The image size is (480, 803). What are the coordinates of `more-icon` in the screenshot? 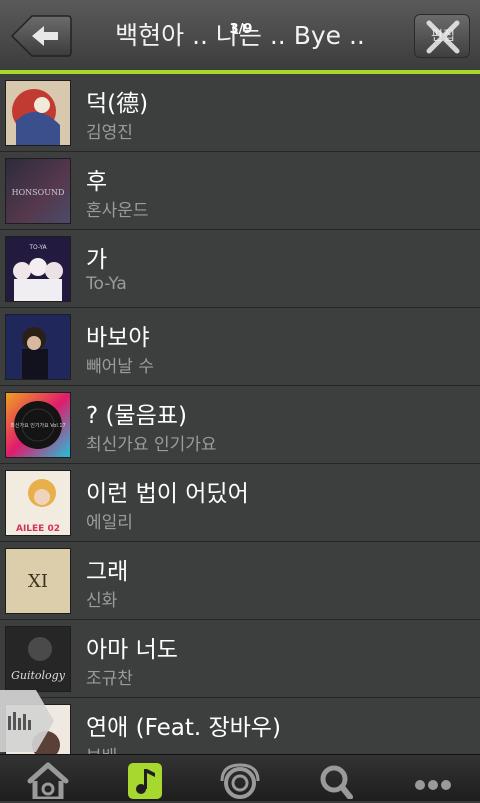 It's located at (433, 785).